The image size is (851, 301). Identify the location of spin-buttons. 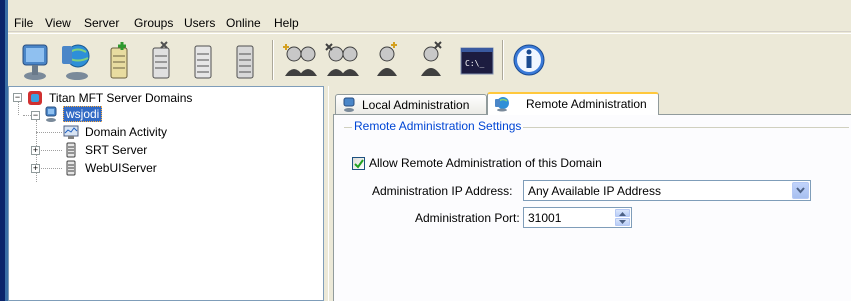
(622, 217).